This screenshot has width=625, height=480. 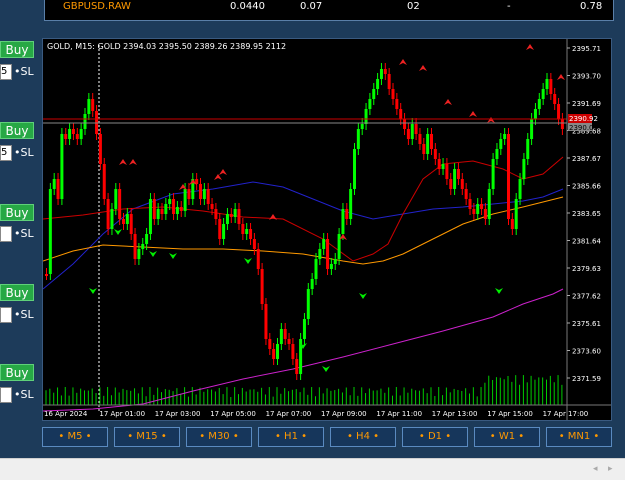 I want to click on price-label: 2375.61, so click(x=586, y=324).